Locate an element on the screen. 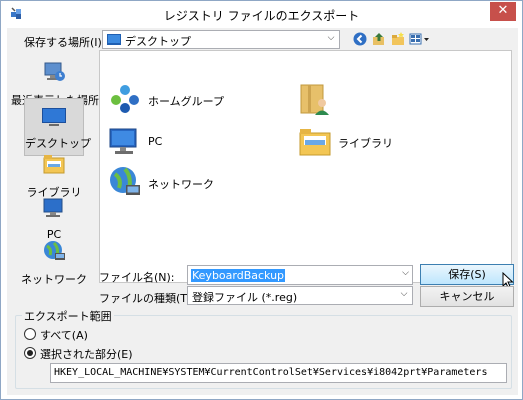 This screenshot has width=523, height=400. new-folder-icon is located at coordinates (398, 39).